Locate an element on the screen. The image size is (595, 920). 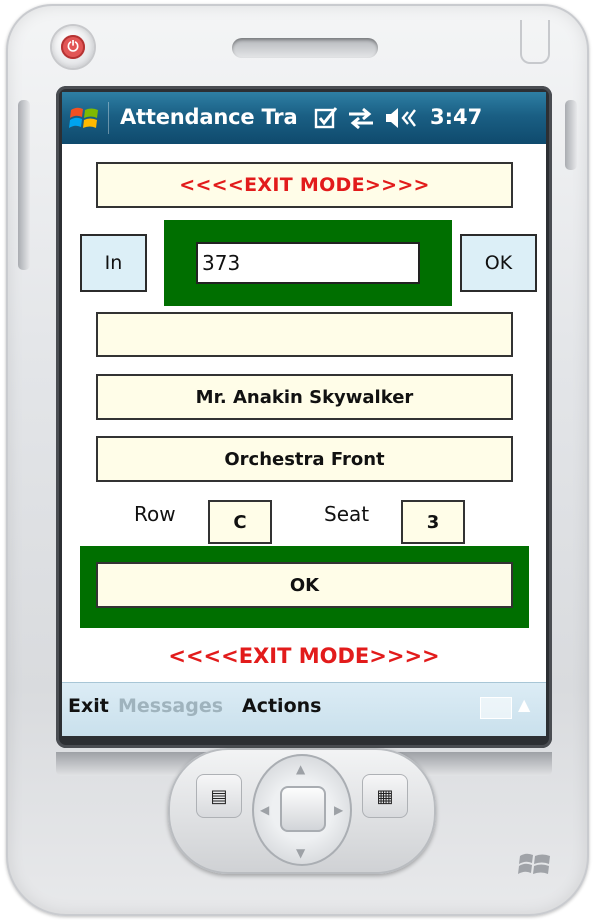
ok-big-button-label: OK is located at coordinates (304, 585).